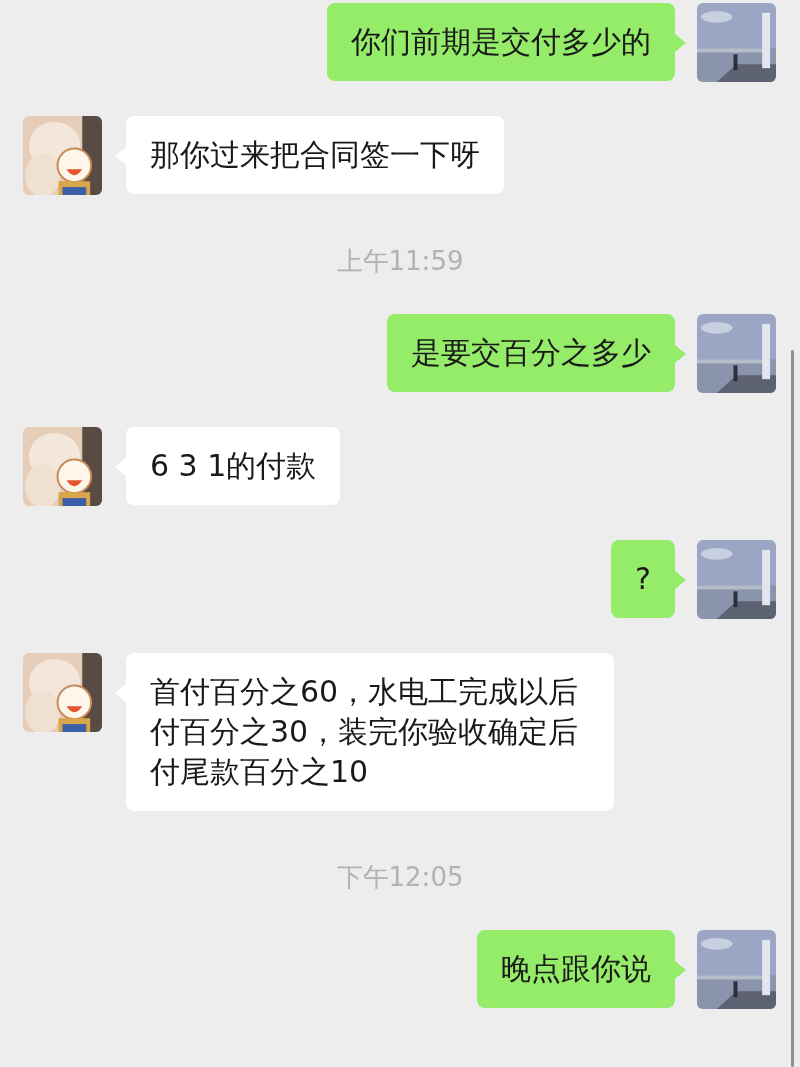 Image resolution: width=800 pixels, height=1067 pixels. I want to click on scrollbar, so click(792, 708).